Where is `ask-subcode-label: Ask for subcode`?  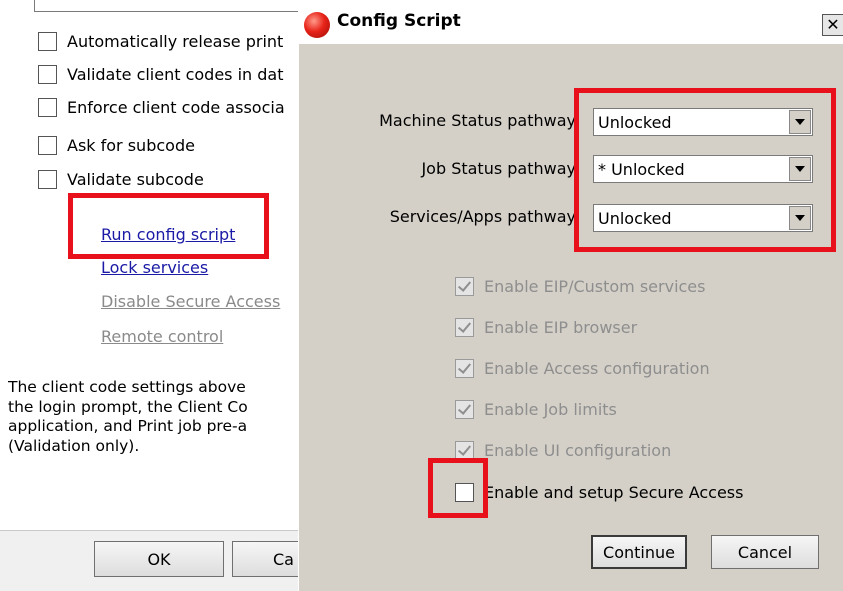
ask-subcode-label: Ask for subcode is located at coordinates (131, 145).